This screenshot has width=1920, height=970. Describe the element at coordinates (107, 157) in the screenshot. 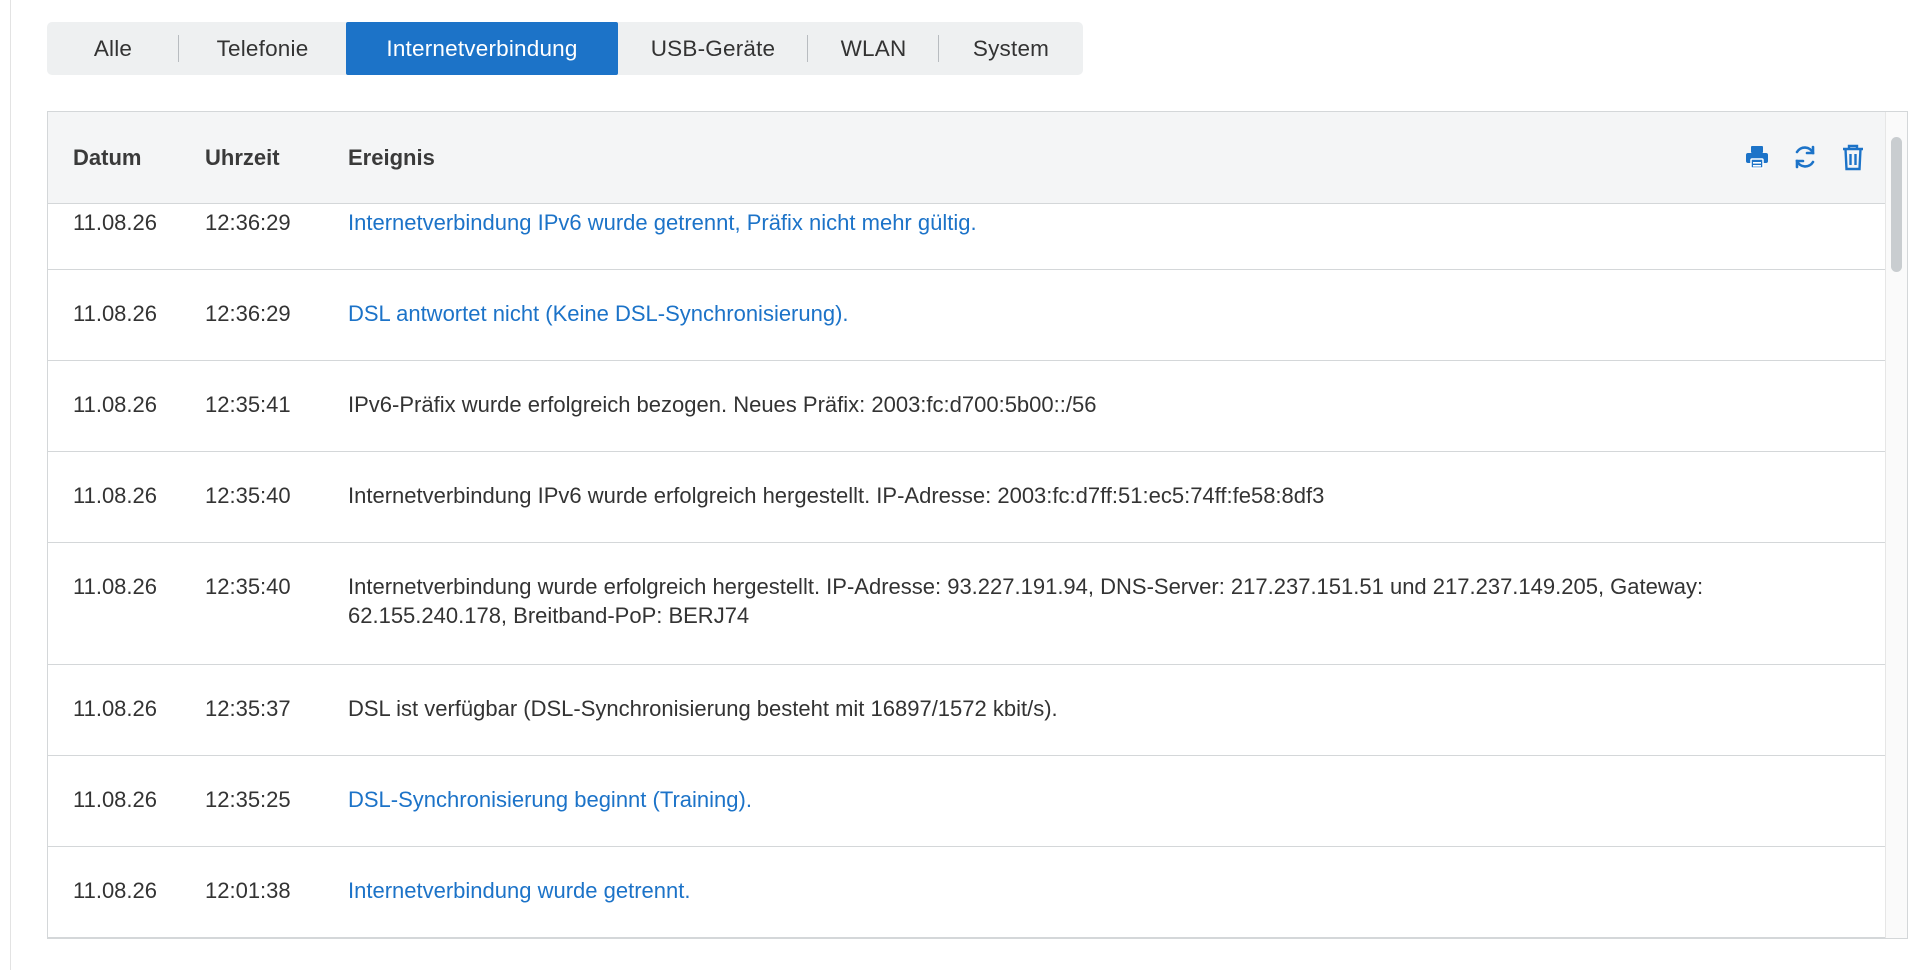

I see `column-header-datum: Datum` at that location.